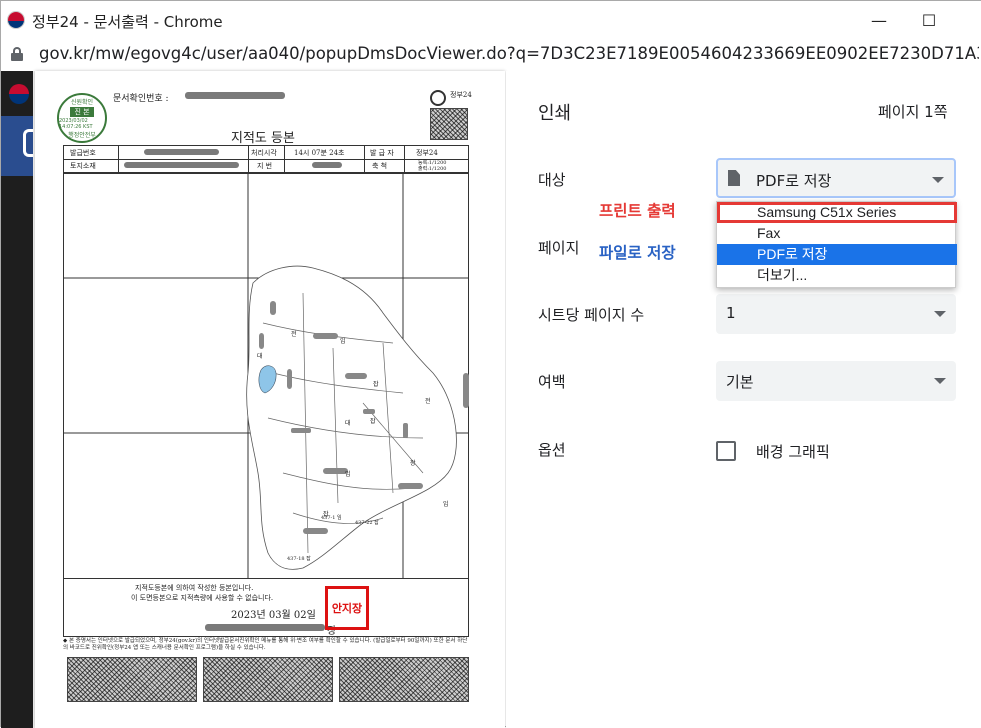 The height and width of the screenshot is (728, 981). I want to click on print-heading: 인쇄, so click(555, 113).